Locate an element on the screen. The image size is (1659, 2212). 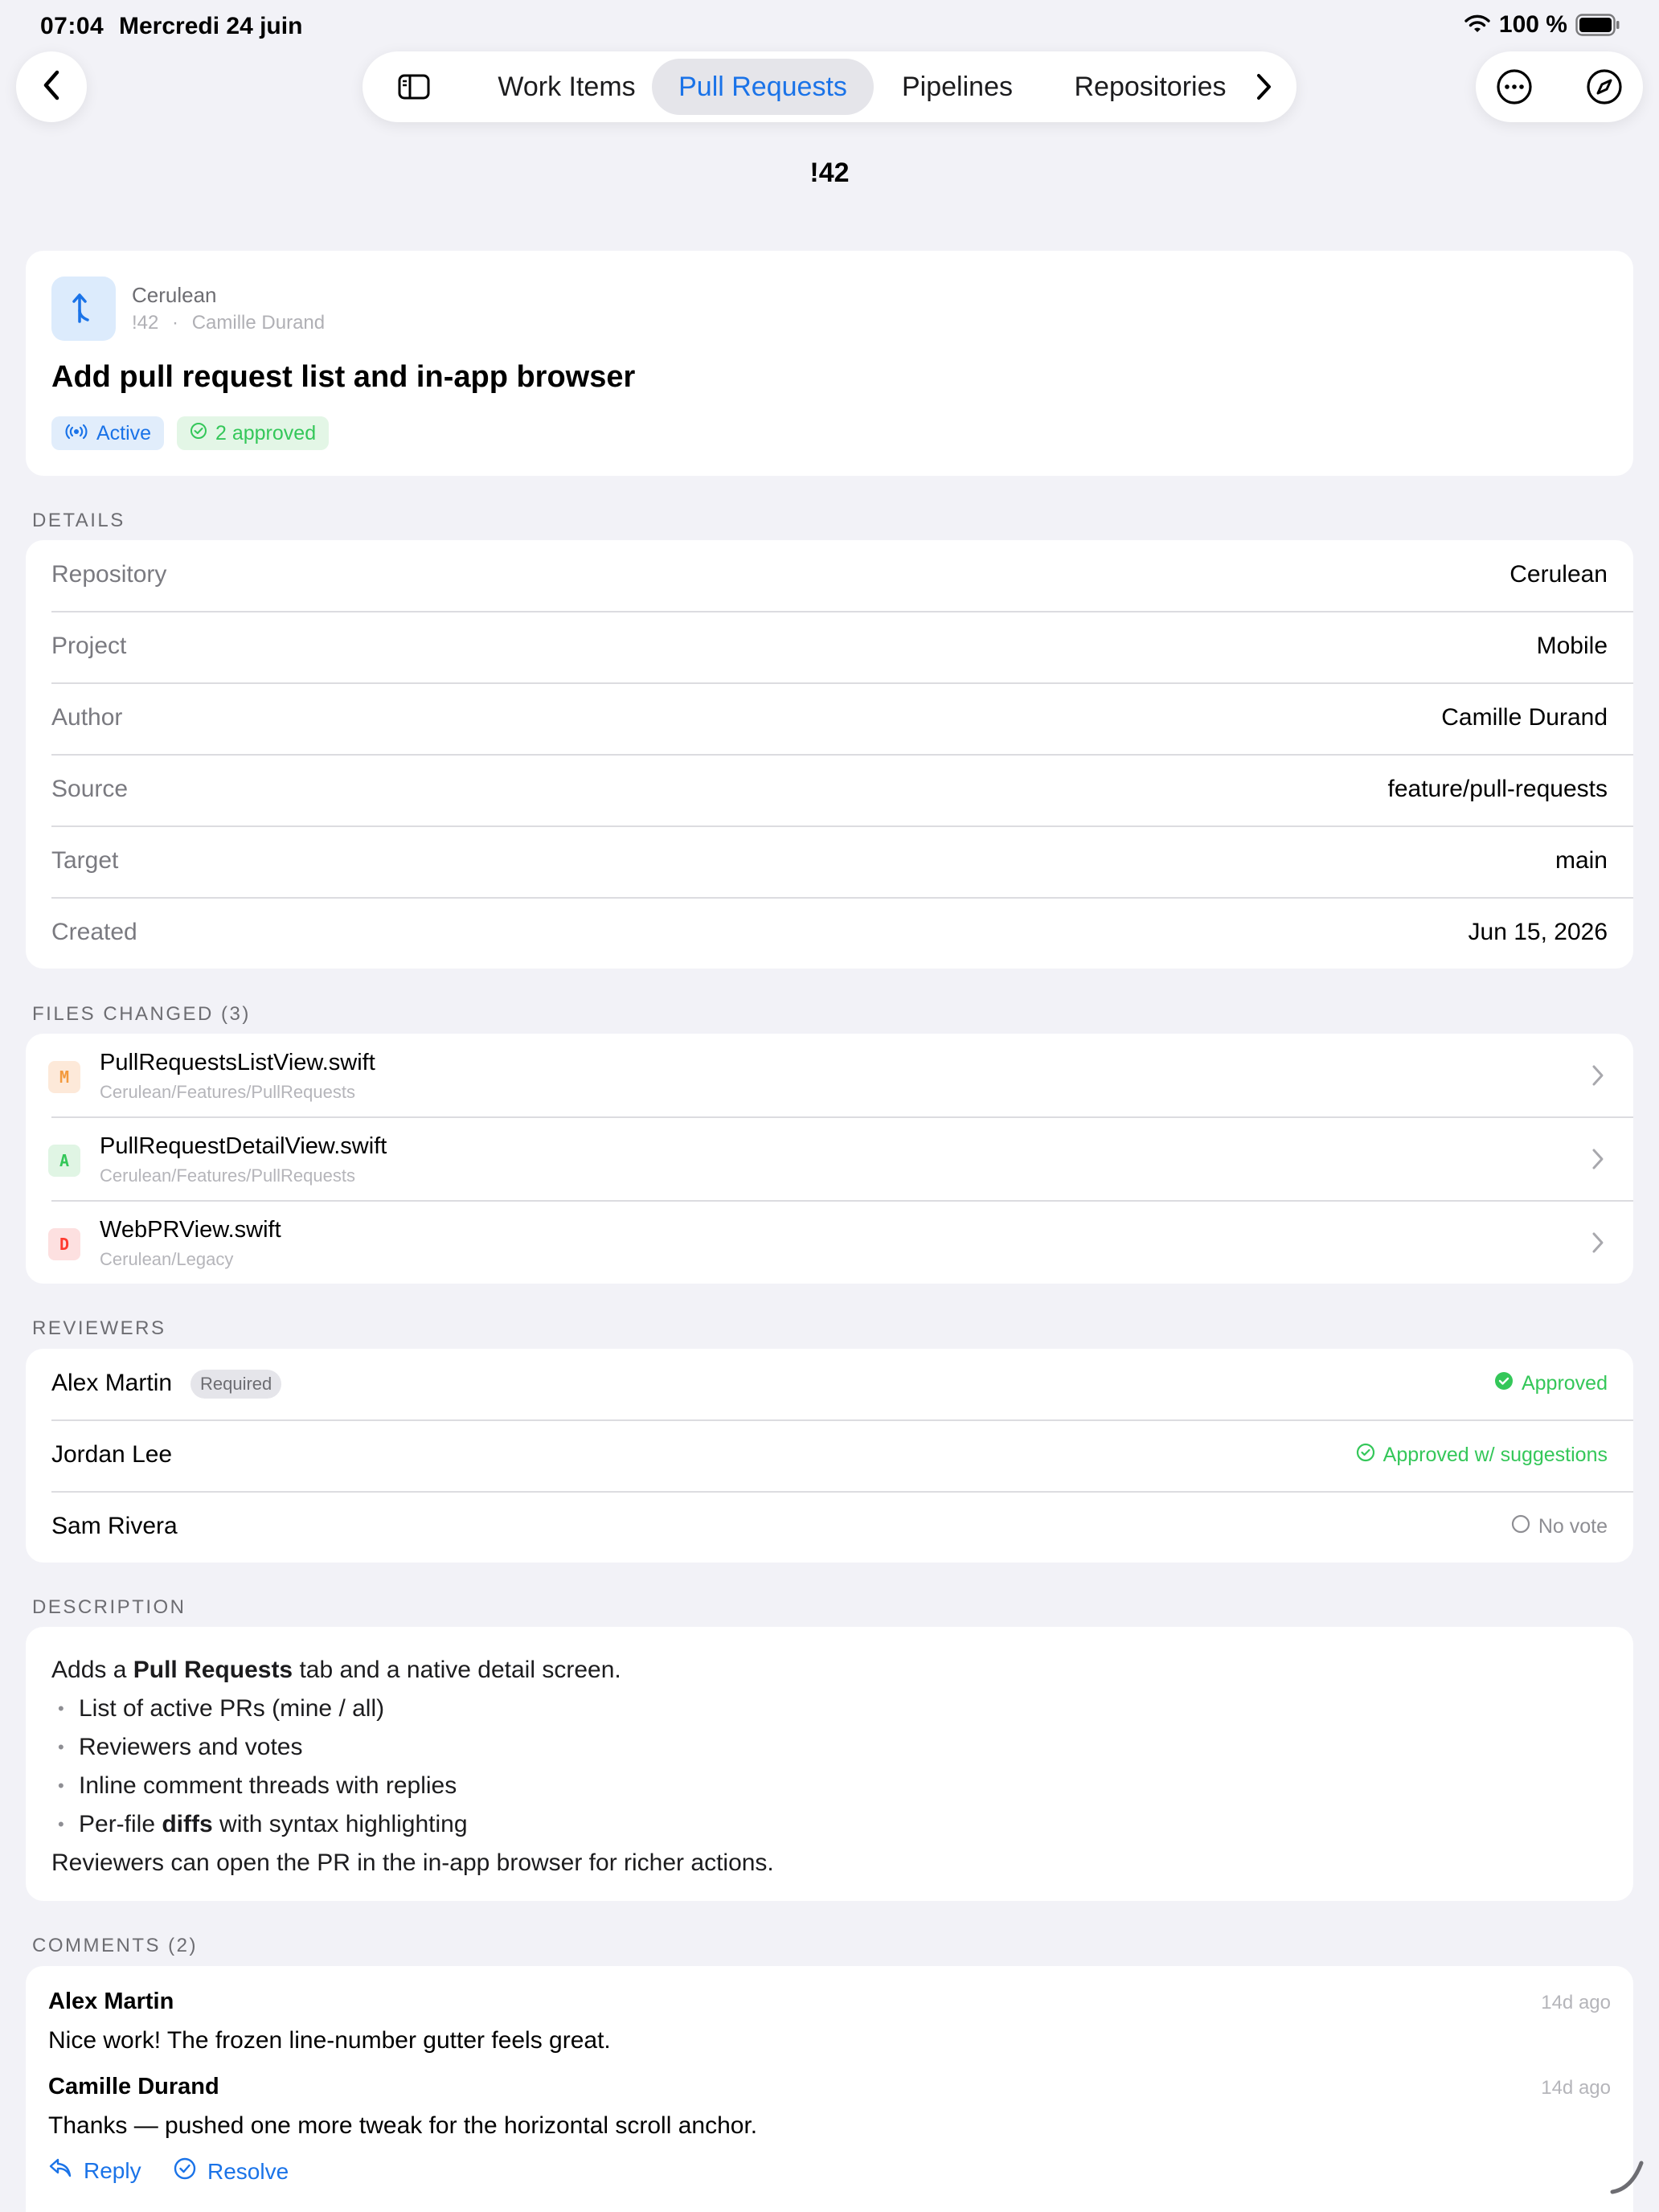
text-span: Adds a is located at coordinates (92, 1670).